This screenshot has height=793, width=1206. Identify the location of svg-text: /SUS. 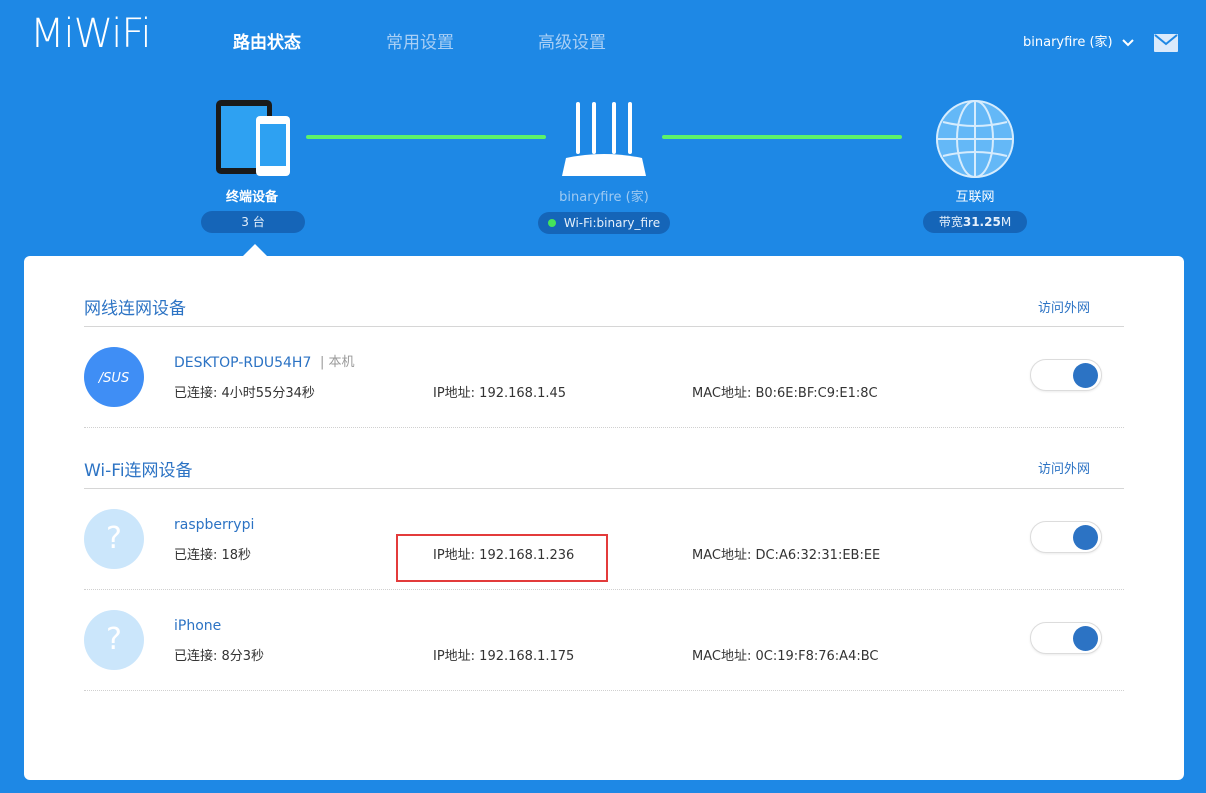
(113, 378).